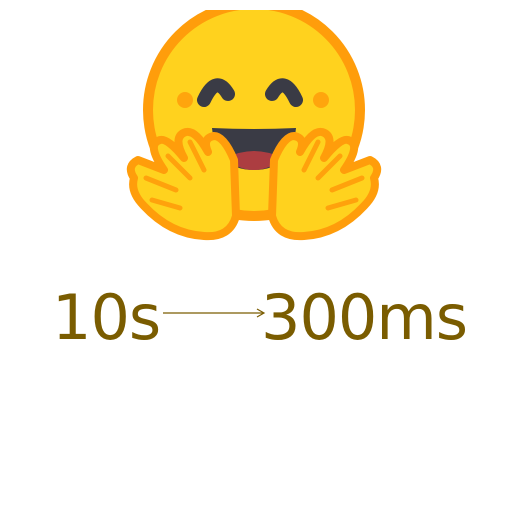 The height and width of the screenshot is (512, 512). Describe the element at coordinates (325, 184) in the screenshot. I see `right-hand` at that location.